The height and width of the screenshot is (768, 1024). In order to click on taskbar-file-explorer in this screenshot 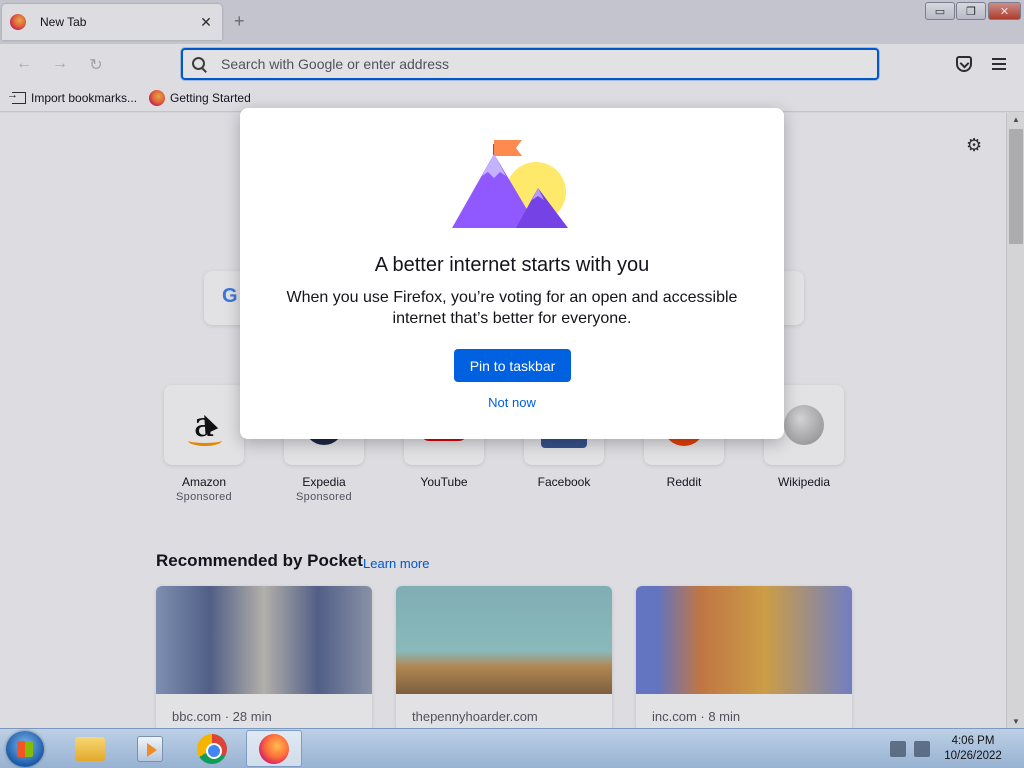, I will do `click(90, 748)`.